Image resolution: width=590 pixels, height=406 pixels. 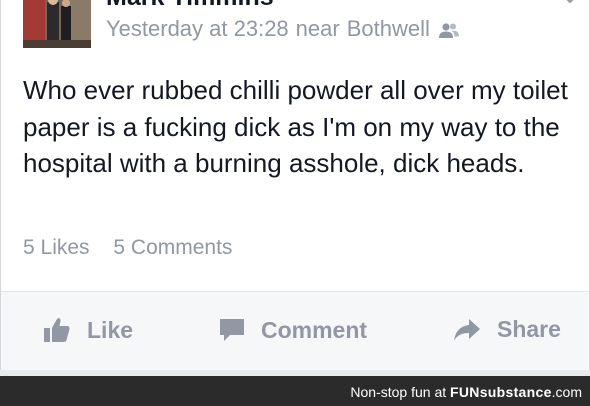 What do you see at coordinates (467, 329) in the screenshot?
I see `share-arrow-icon` at bounding box center [467, 329].